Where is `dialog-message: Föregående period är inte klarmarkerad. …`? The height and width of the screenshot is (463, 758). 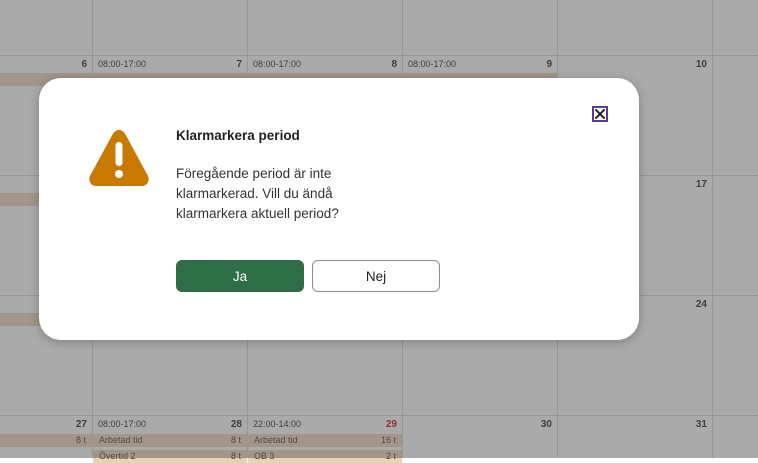
dialog-message: Föregående period är inte klarmarkerad. … is located at coordinates (257, 193).